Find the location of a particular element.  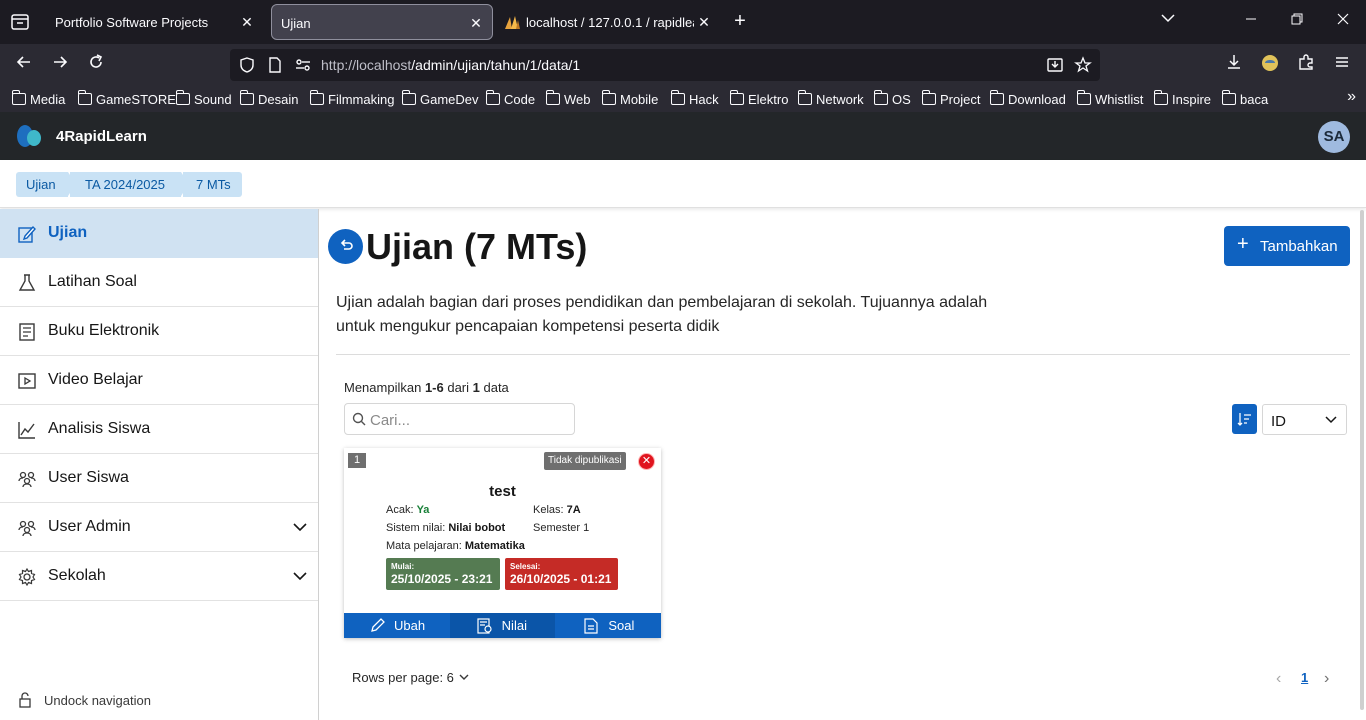

video-icon is located at coordinates (27, 381).